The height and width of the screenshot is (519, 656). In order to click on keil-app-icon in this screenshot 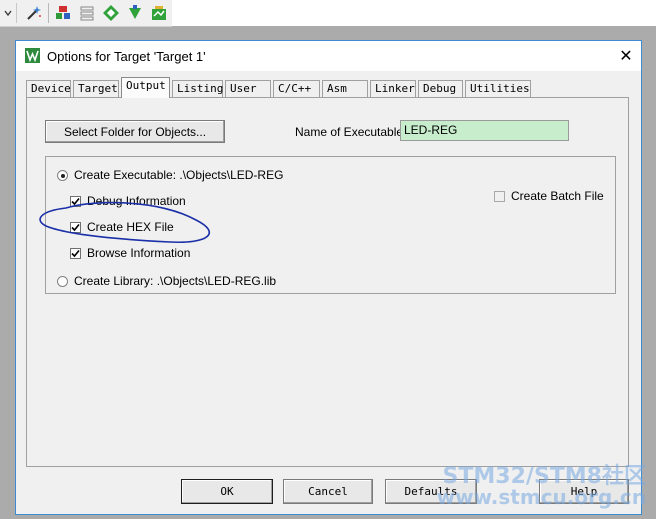, I will do `click(32, 55)`.